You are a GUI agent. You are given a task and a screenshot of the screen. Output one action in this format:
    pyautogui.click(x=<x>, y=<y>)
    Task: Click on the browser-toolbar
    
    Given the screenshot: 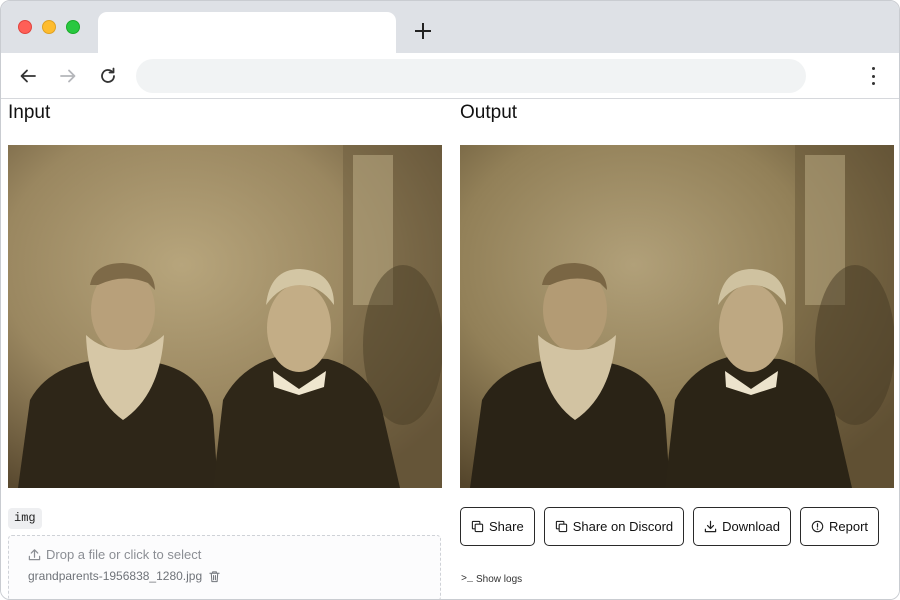 What is the action you would take?
    pyautogui.click(x=450, y=76)
    